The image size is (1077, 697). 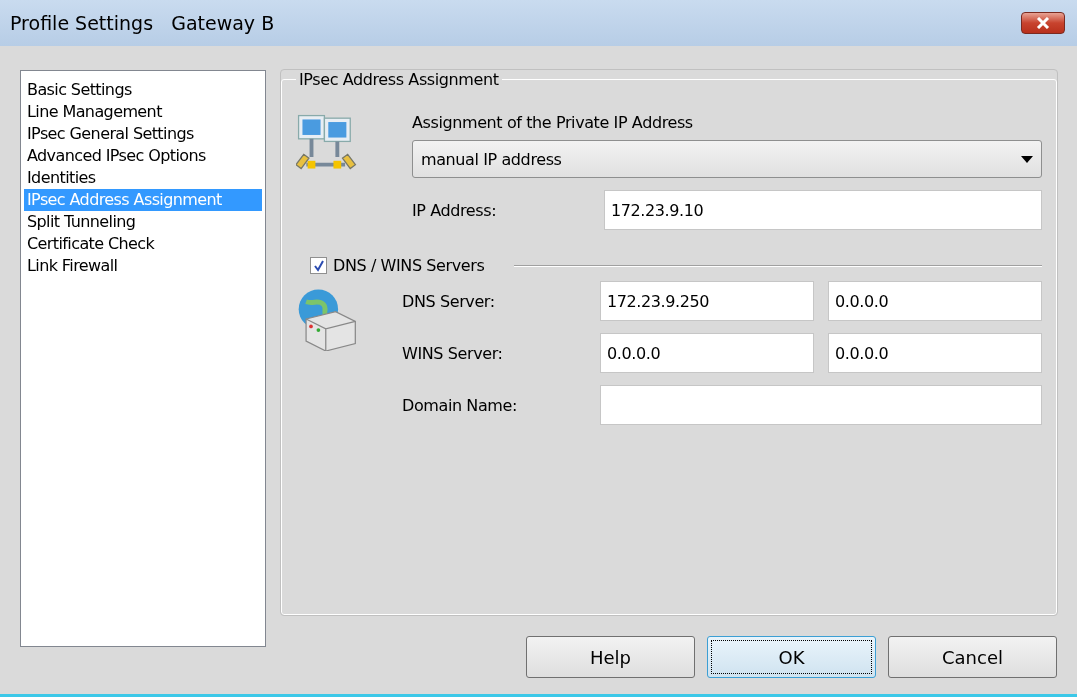 What do you see at coordinates (143, 90) in the screenshot?
I see `list-item: Basic Settings` at bounding box center [143, 90].